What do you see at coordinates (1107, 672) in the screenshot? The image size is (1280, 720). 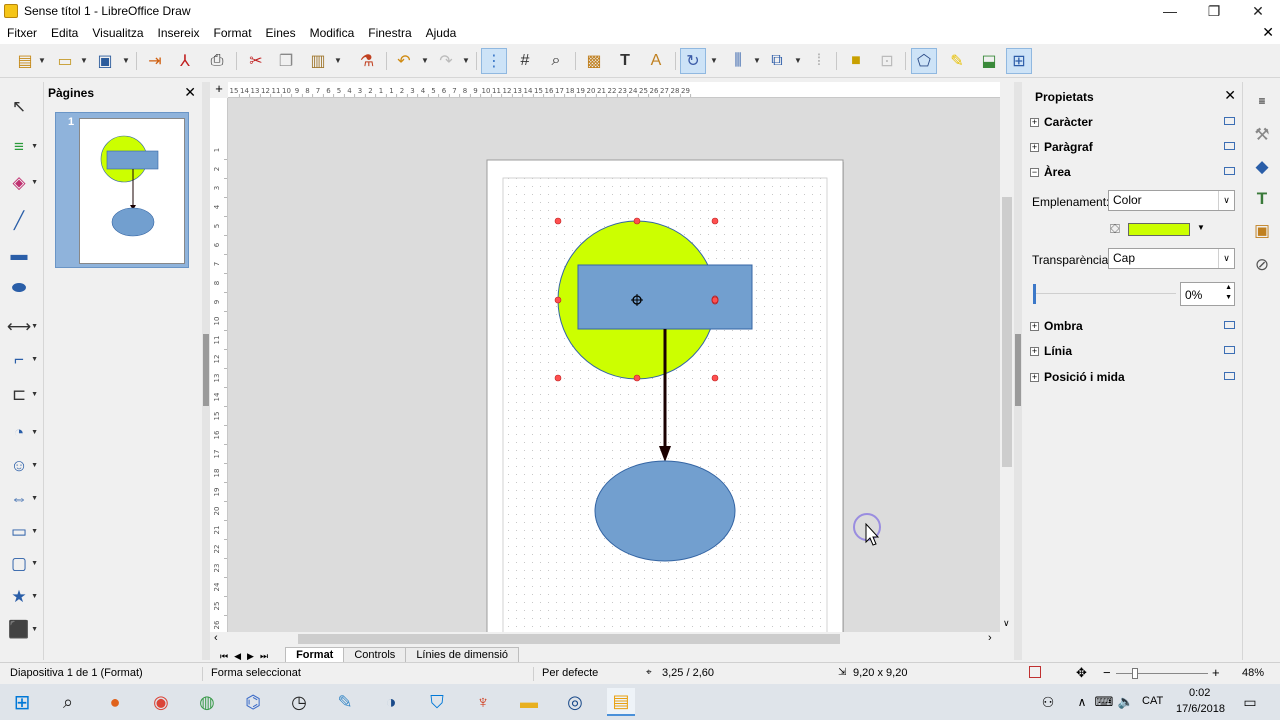 I see `zoom-out-button: −` at bounding box center [1107, 672].